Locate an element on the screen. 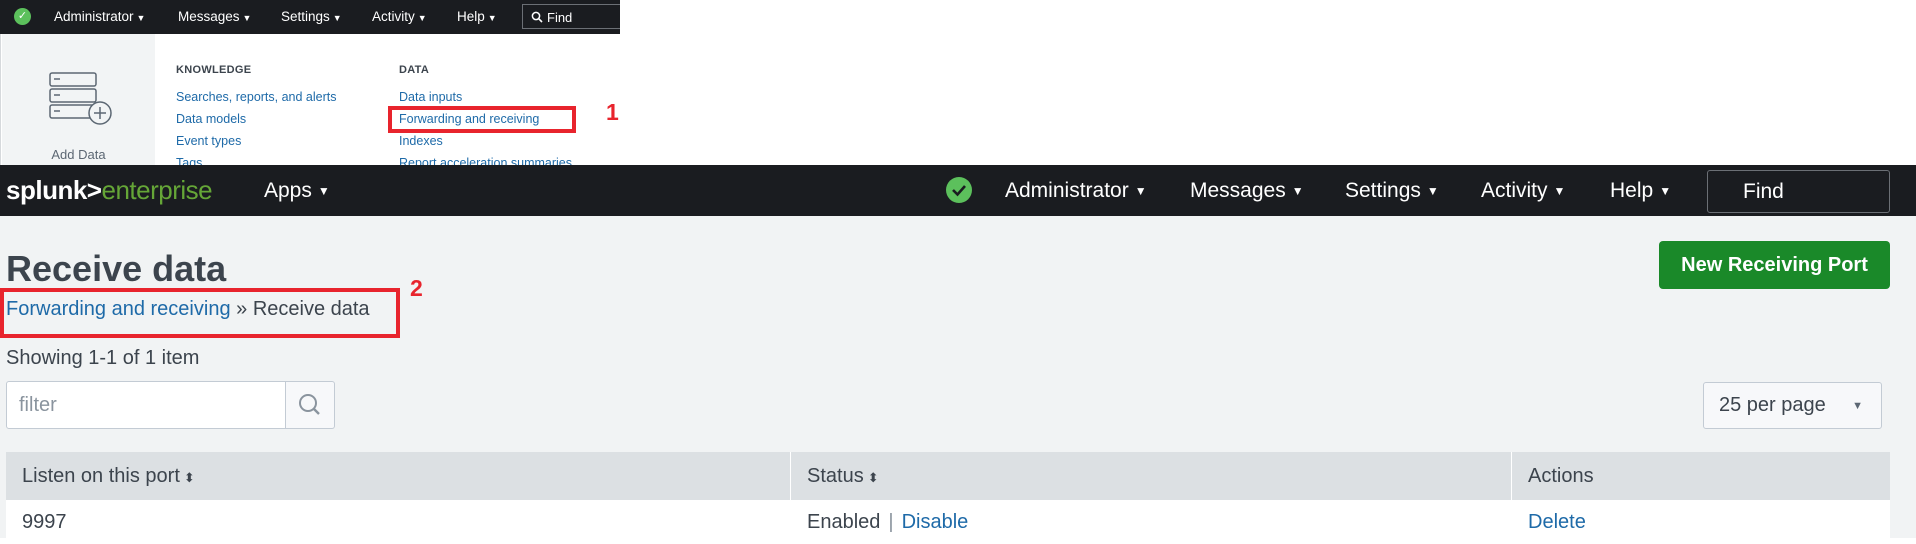 The image size is (1916, 544). delete-link: Delete is located at coordinates (1557, 522).